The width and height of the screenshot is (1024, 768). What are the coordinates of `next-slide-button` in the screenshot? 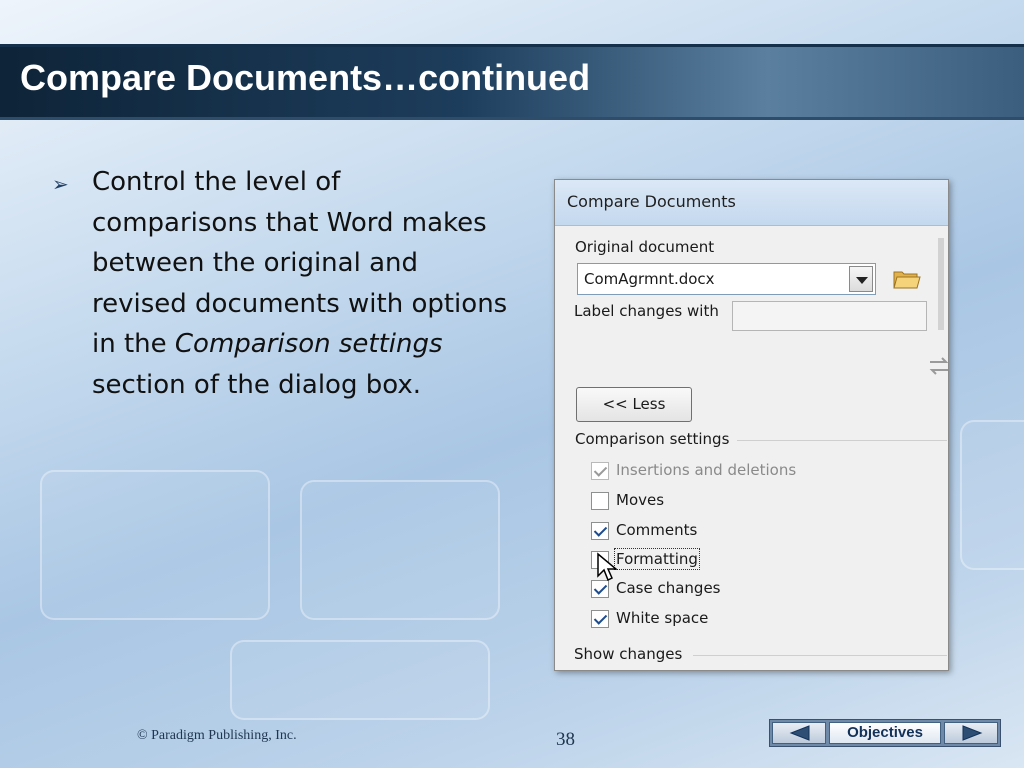 It's located at (971, 733).